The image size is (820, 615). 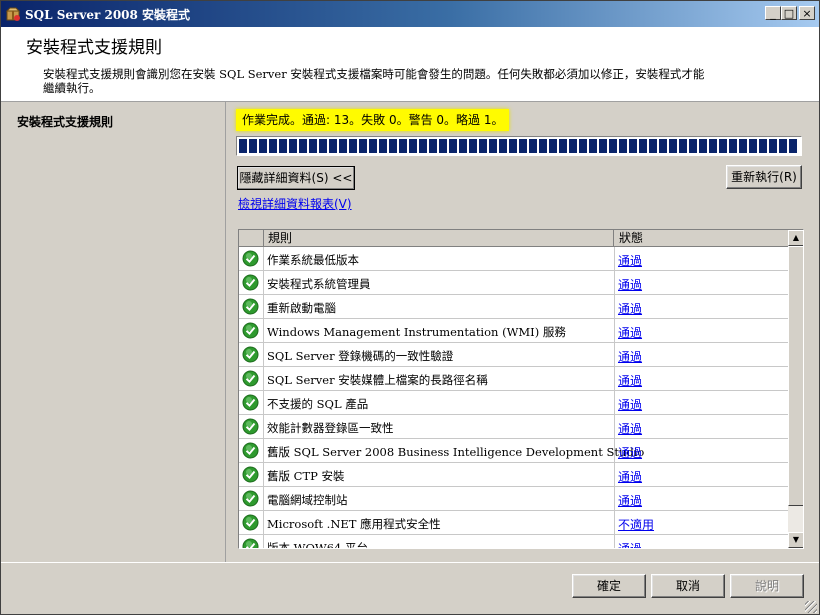 I want to click on rule-column-header: 規則, so click(x=439, y=238).